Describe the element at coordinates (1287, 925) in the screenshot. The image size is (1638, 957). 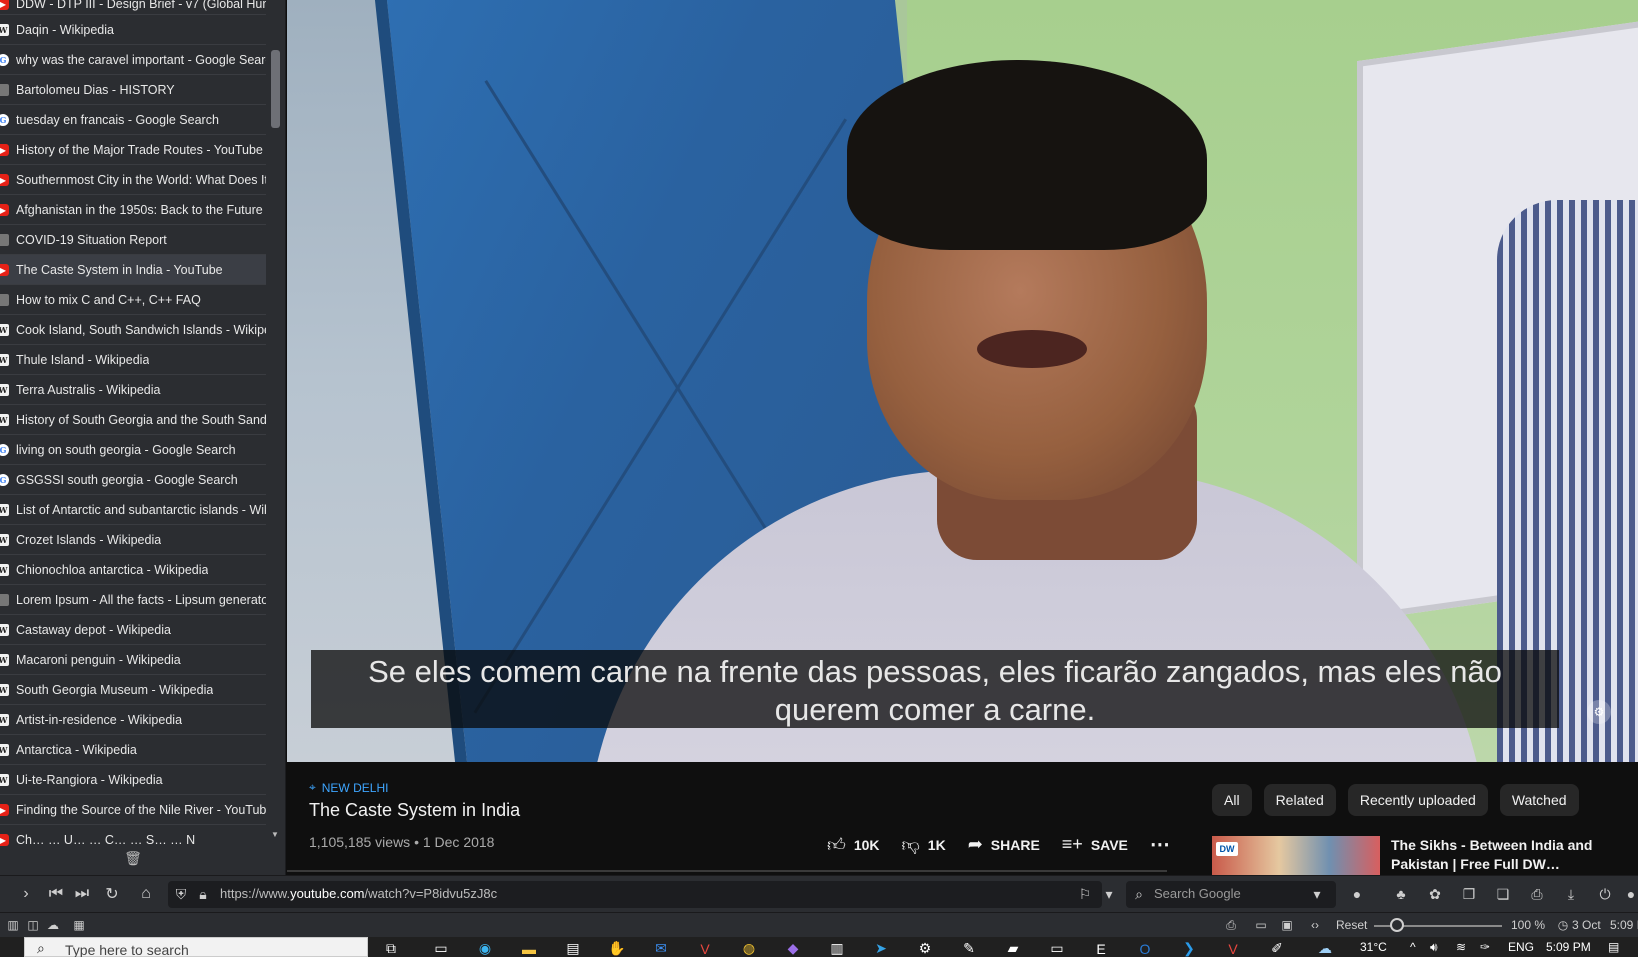
I see `image-icon: ▣` at that location.